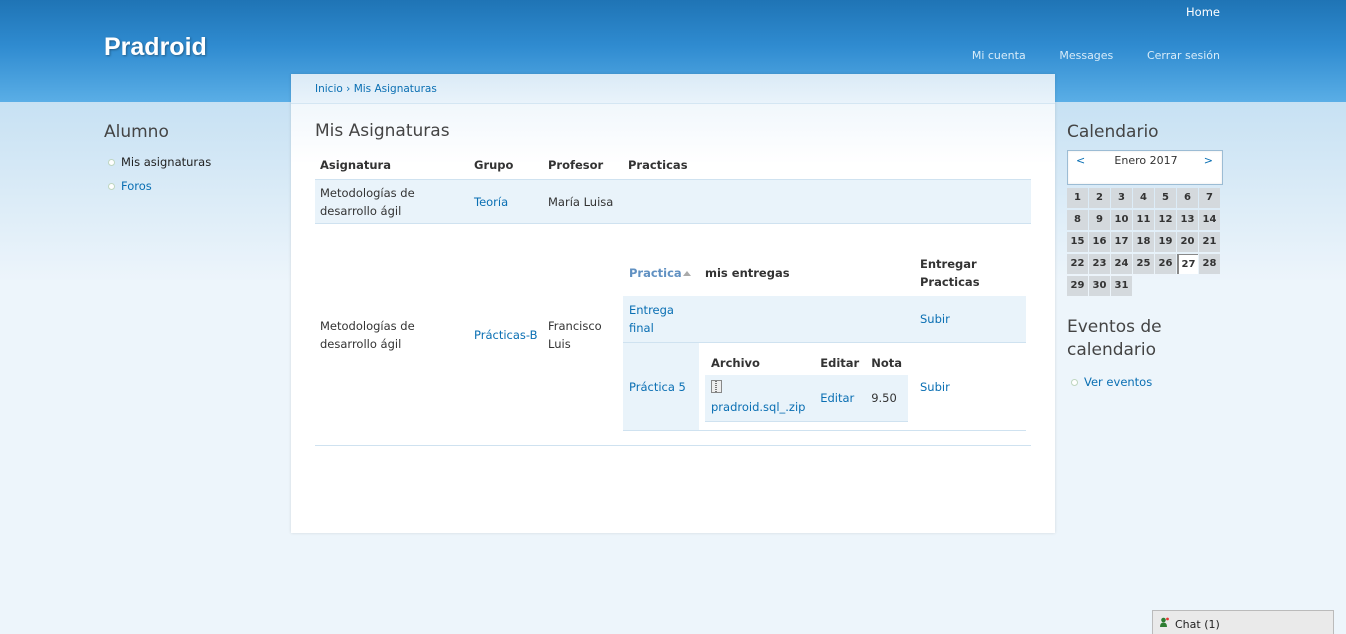 Image resolution: width=1346 pixels, height=634 pixels. I want to click on chat-bar: Chat (1), so click(1243, 622).